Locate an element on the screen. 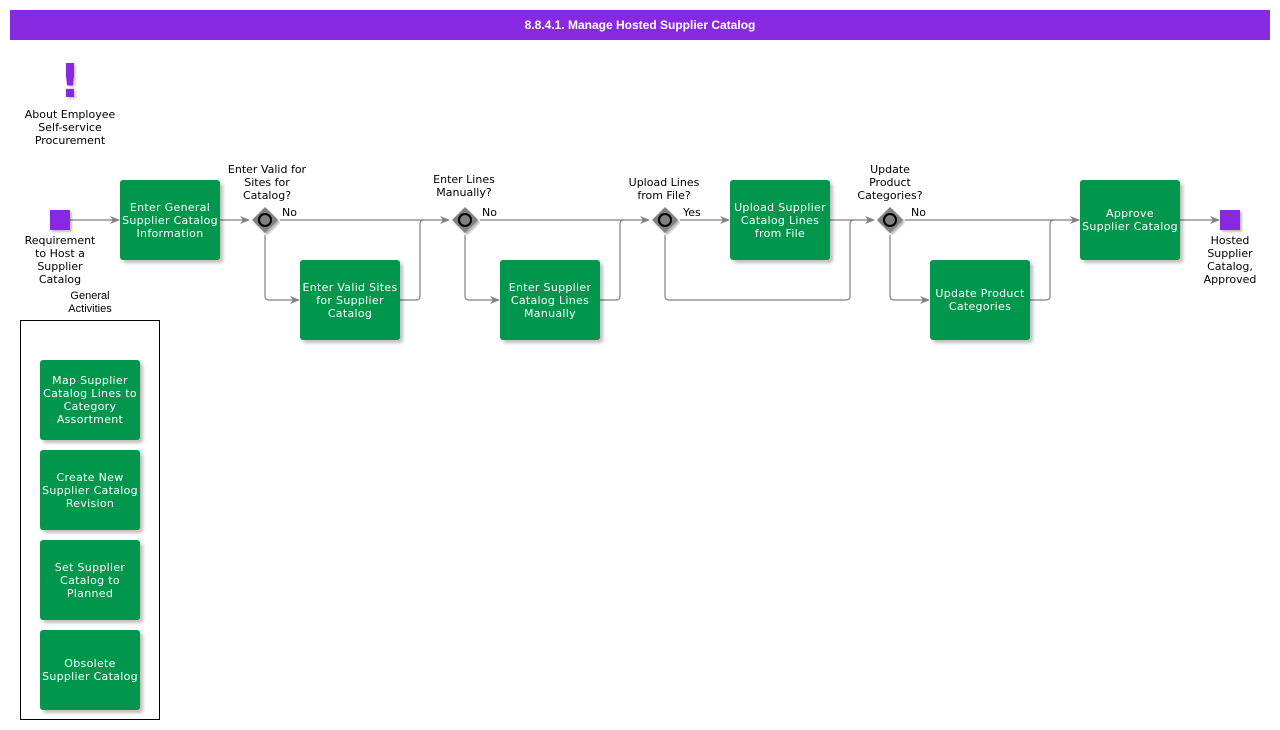 Image resolution: width=1280 pixels, height=730 pixels. start-event is located at coordinates (60, 220).